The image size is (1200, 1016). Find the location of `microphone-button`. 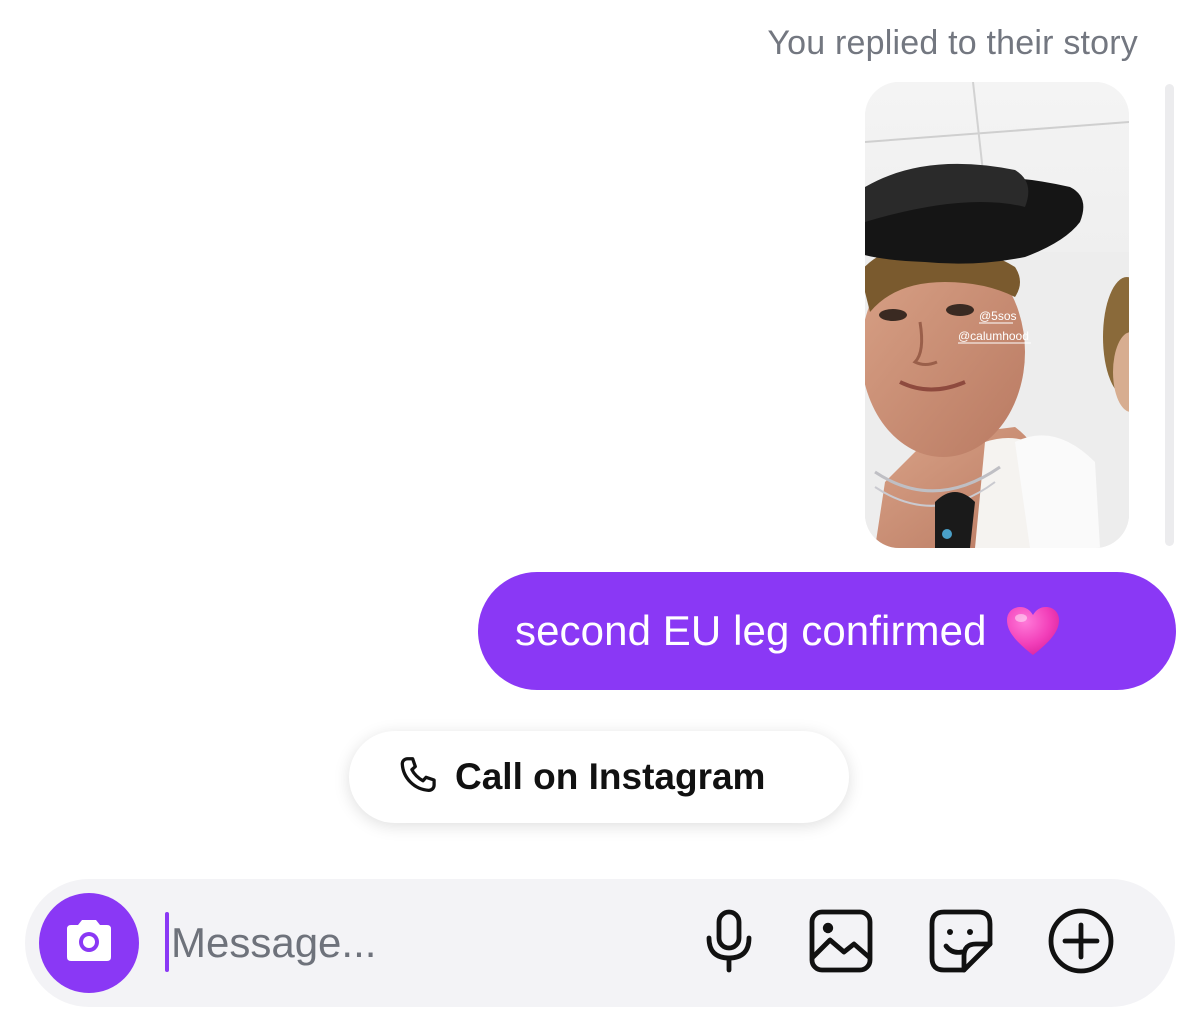

microphone-button is located at coordinates (729, 943).